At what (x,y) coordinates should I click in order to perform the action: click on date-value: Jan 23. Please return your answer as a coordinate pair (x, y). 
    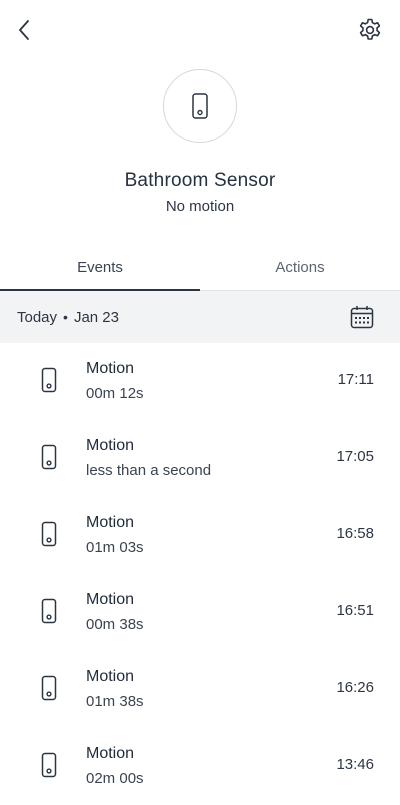
    Looking at the image, I should click on (96, 317).